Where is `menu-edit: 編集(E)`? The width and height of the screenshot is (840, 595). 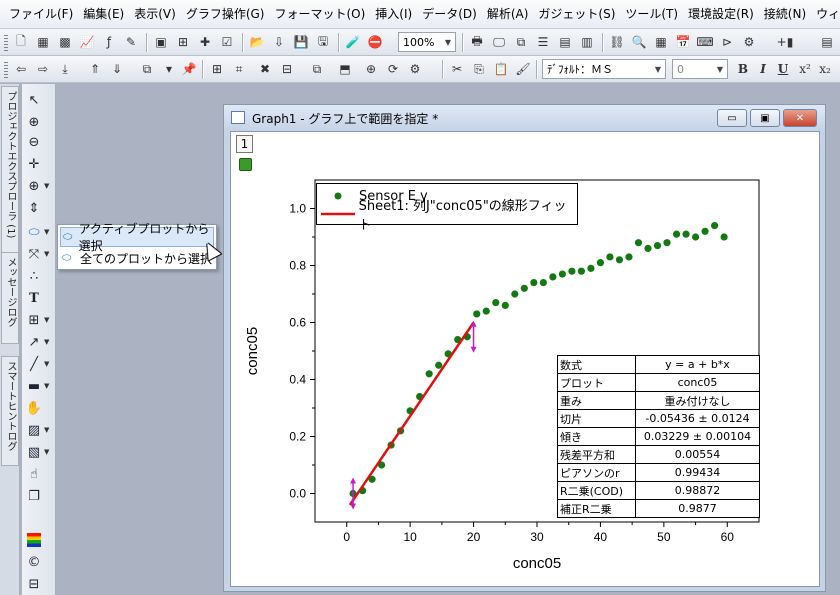 menu-edit: 編集(E) is located at coordinates (103, 14).